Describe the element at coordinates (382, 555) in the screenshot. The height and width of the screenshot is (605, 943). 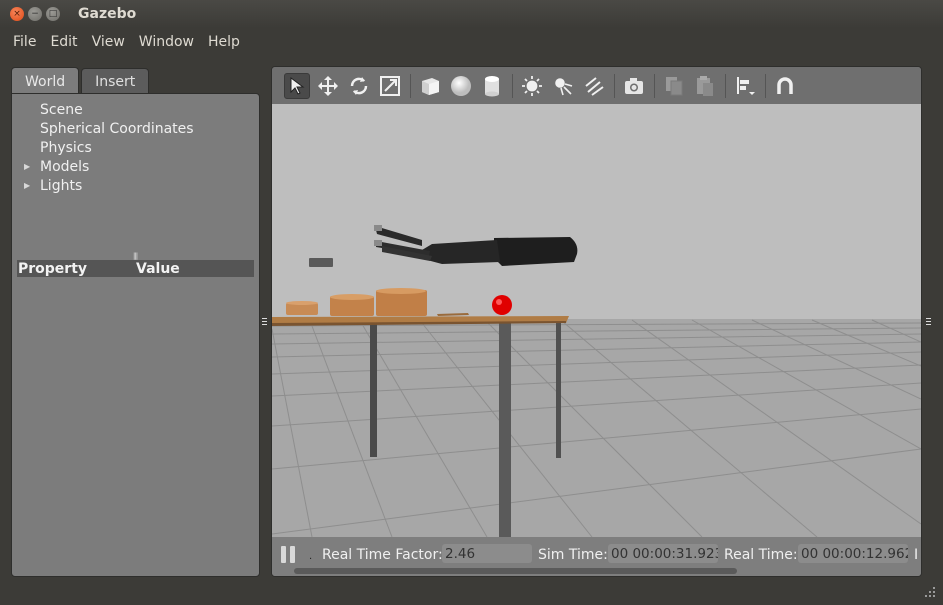
I see `real-time-factor-label: Real Time Factor:` at that location.